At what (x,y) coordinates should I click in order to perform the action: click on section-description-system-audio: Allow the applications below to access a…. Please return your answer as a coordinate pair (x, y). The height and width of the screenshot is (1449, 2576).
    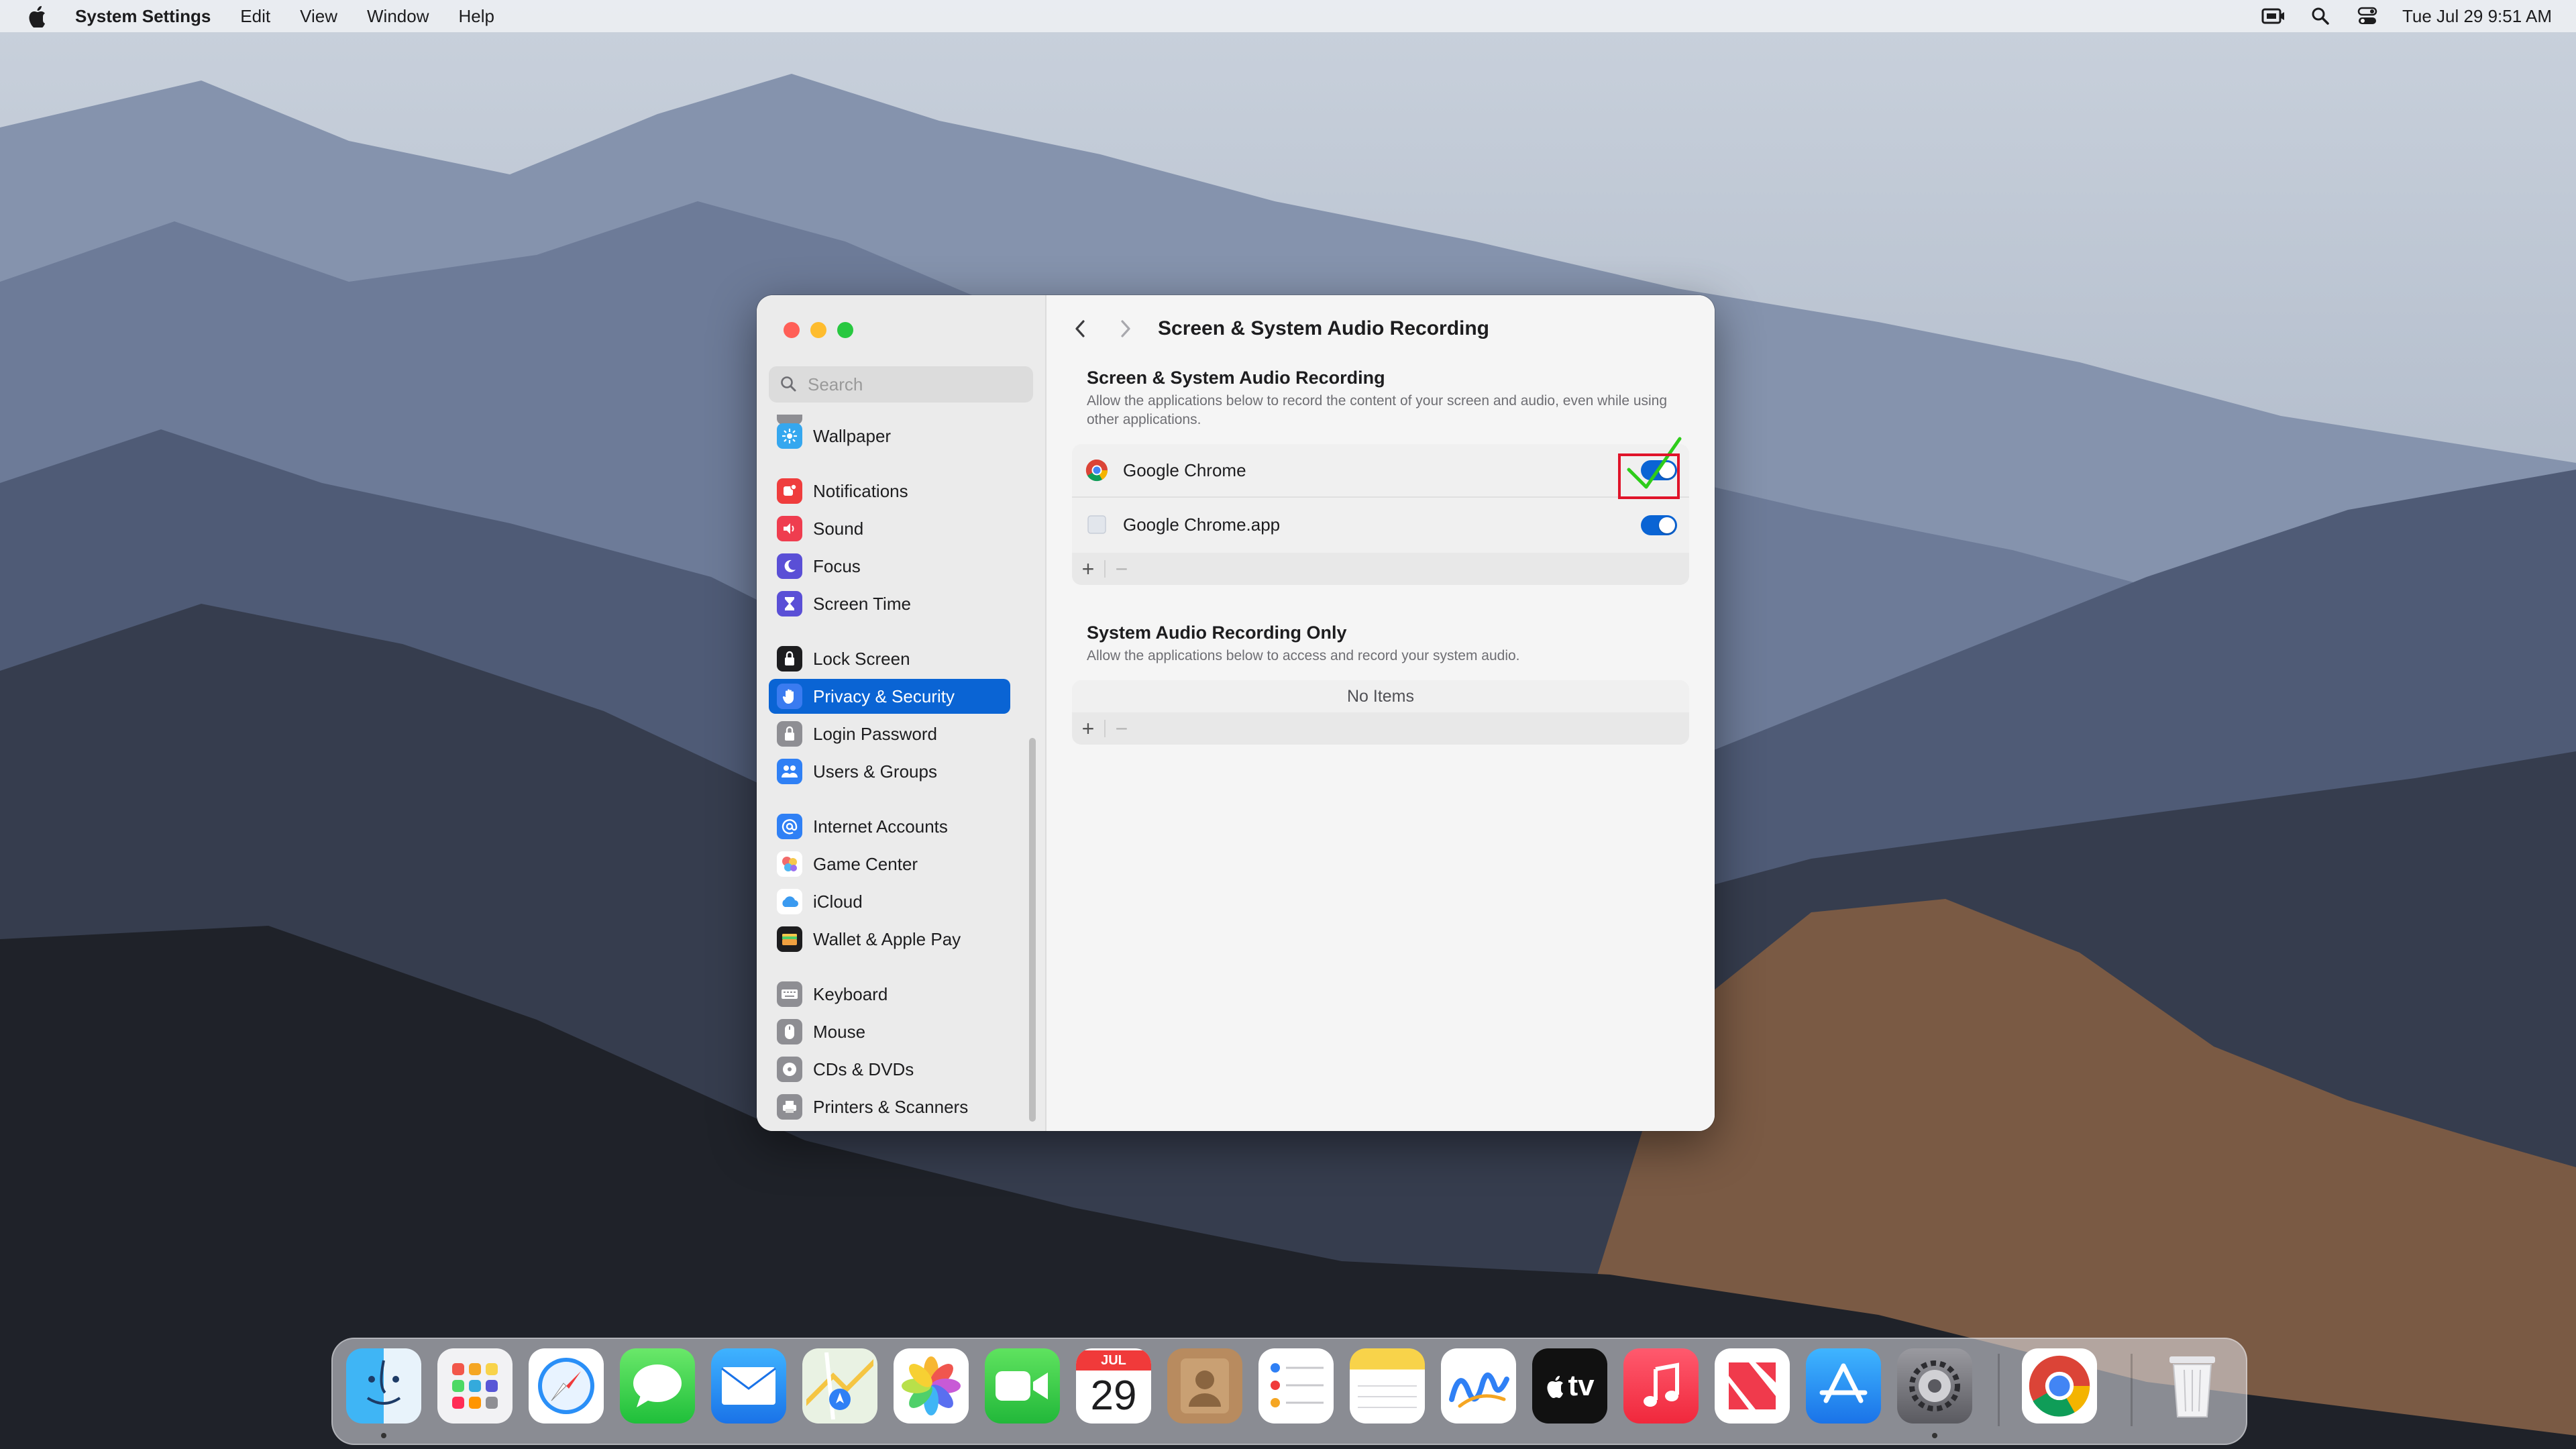
    Looking at the image, I should click on (1303, 655).